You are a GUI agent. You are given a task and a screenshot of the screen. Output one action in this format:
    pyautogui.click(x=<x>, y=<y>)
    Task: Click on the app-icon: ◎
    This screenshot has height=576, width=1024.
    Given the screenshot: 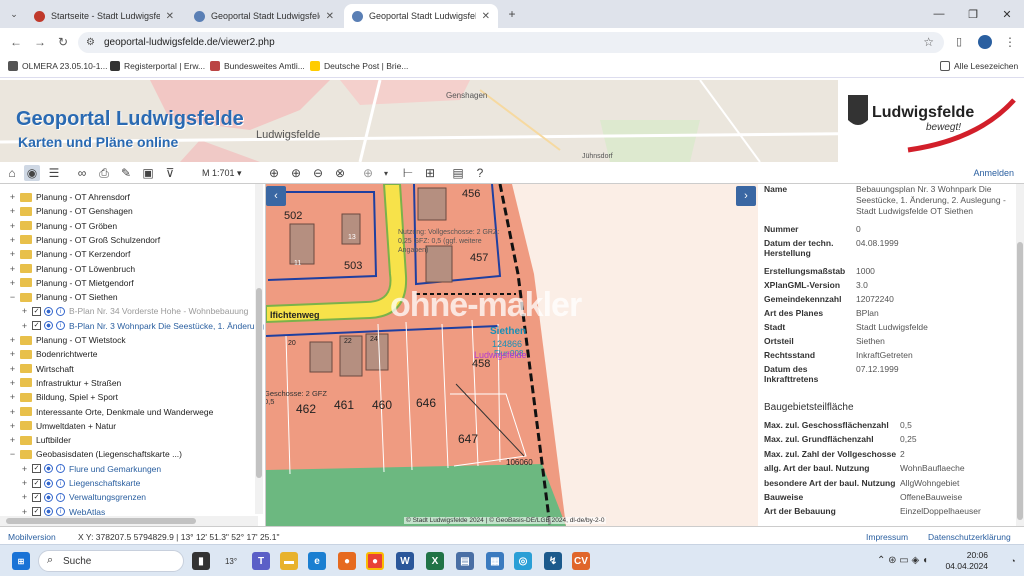 What is the action you would take?
    pyautogui.click(x=523, y=561)
    